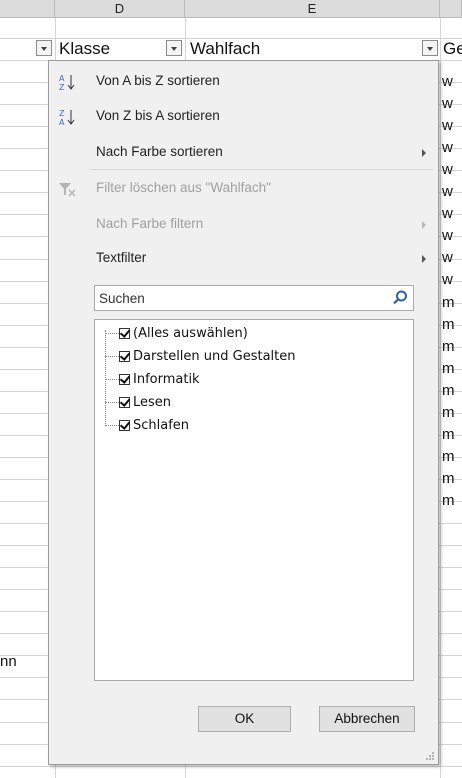 This screenshot has height=778, width=462. I want to click on menu-sort-a-z: A Z Von A bis Z sortieren, so click(243, 81).